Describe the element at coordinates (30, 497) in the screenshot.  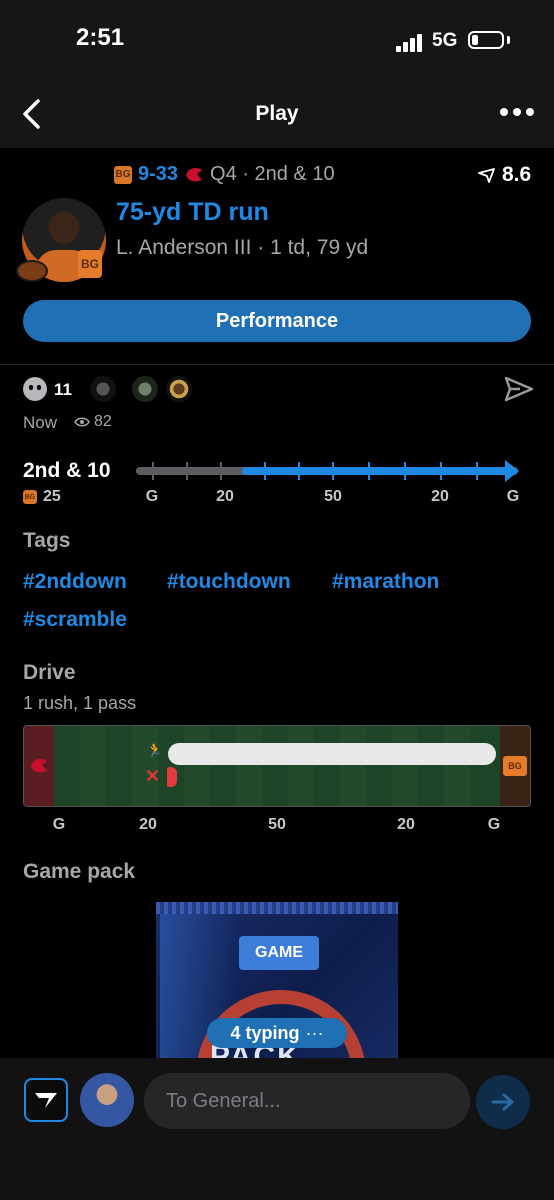
I see `team-logo-icon: BG` at that location.